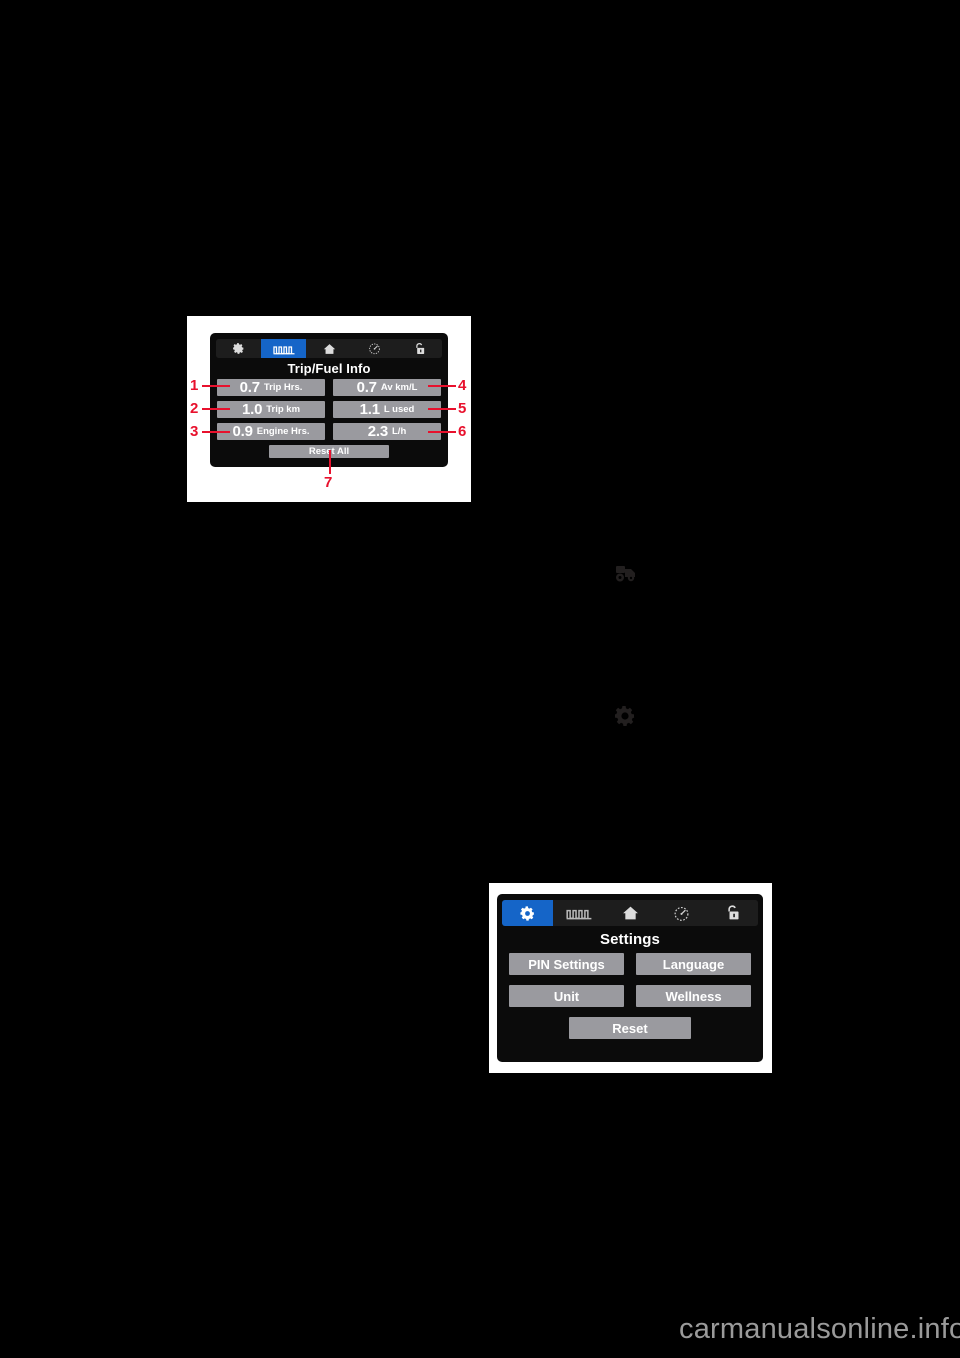  I want to click on callout-5: 5, so click(462, 408).